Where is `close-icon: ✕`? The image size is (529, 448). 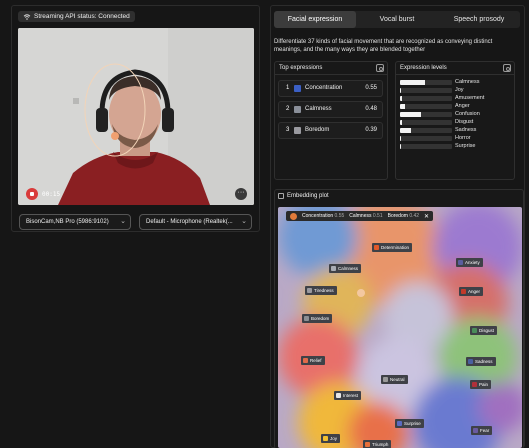 close-icon: ✕ is located at coordinates (426, 216).